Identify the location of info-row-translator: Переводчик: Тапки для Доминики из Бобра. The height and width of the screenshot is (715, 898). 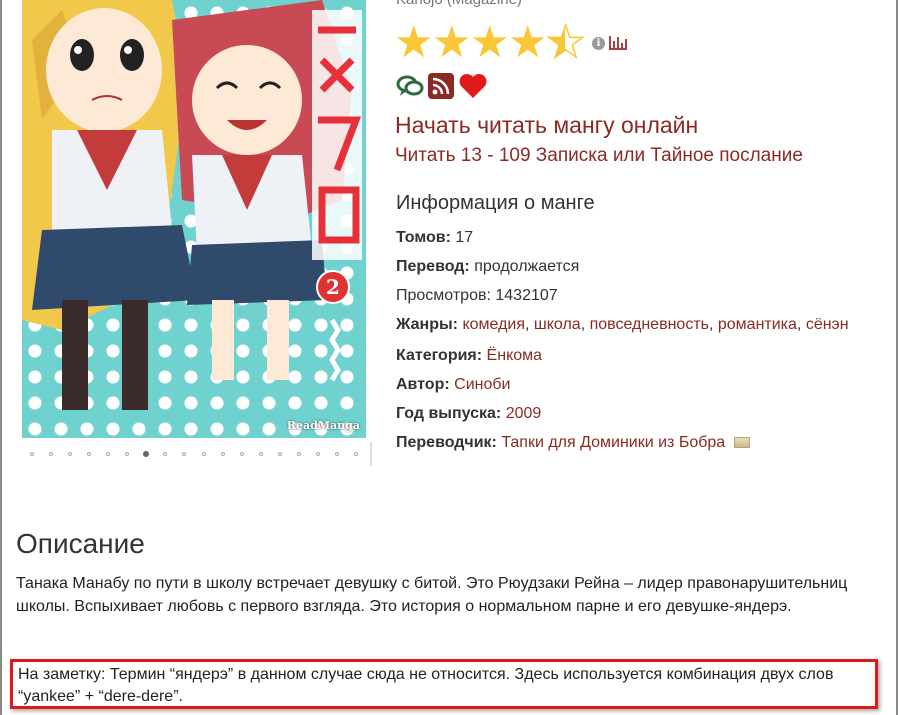
(631, 443).